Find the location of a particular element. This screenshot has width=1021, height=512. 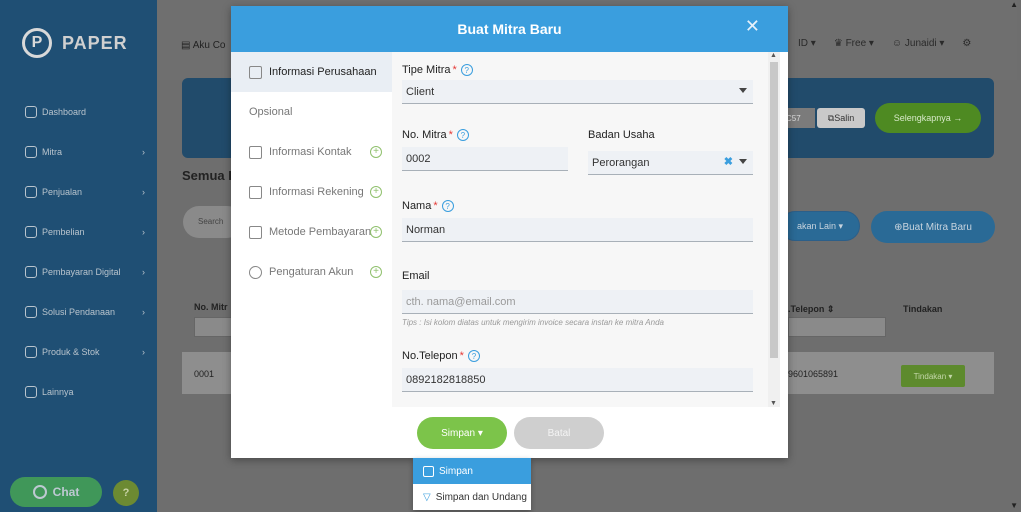

buat-mitra-baru-button: ⊕ Buat Mitra Baru is located at coordinates (933, 227).